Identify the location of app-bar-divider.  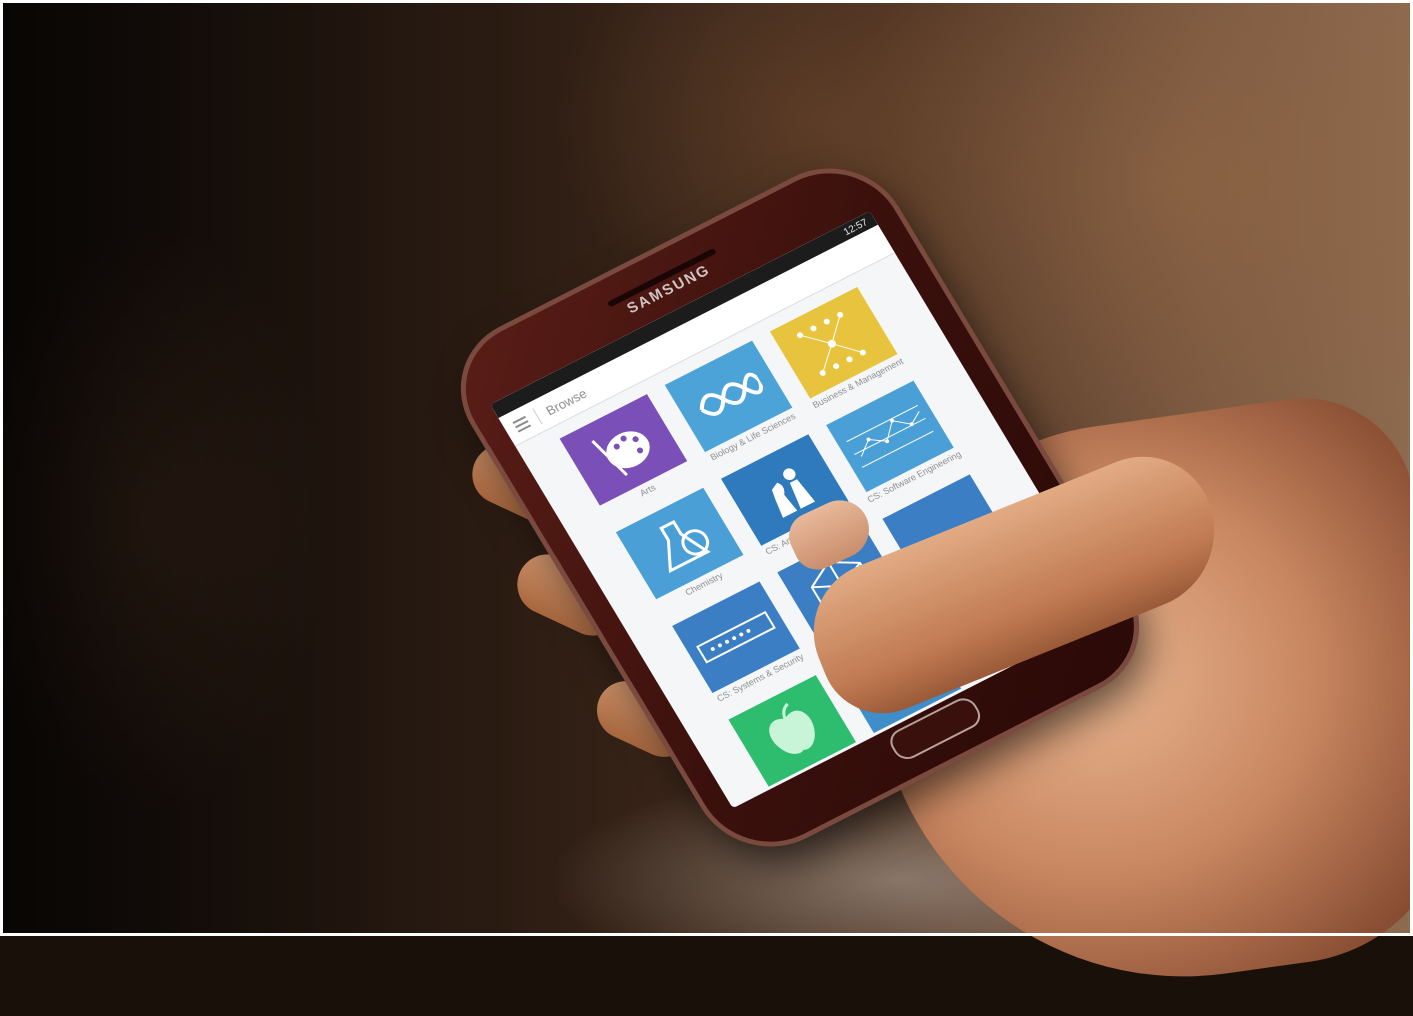
(537, 416).